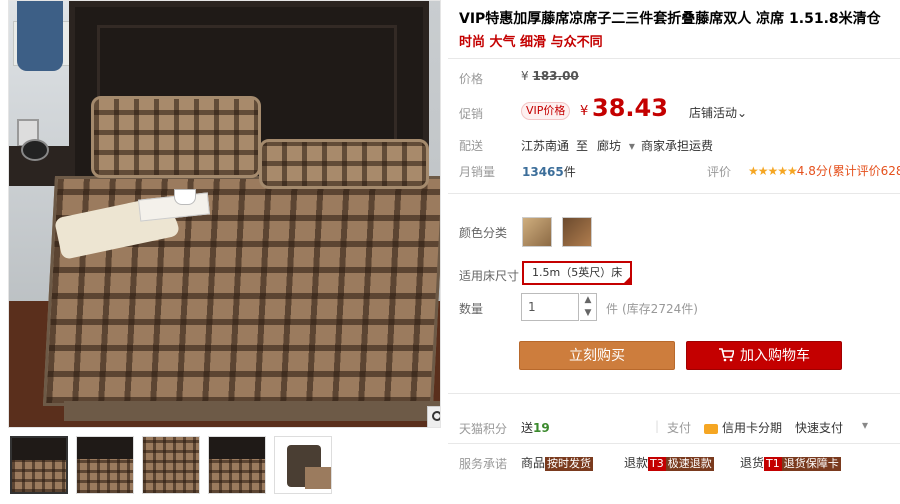 This screenshot has width=900, height=504. Describe the element at coordinates (631, 146) in the screenshot. I see `caret-down-icon: ▾` at that location.